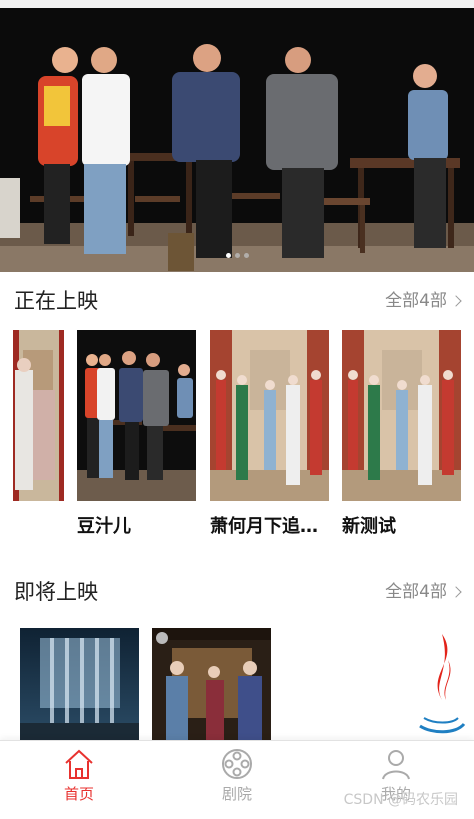 This screenshot has height=819, width=474. What do you see at coordinates (440, 685) in the screenshot?
I see `flame-logo-icon` at bounding box center [440, 685].